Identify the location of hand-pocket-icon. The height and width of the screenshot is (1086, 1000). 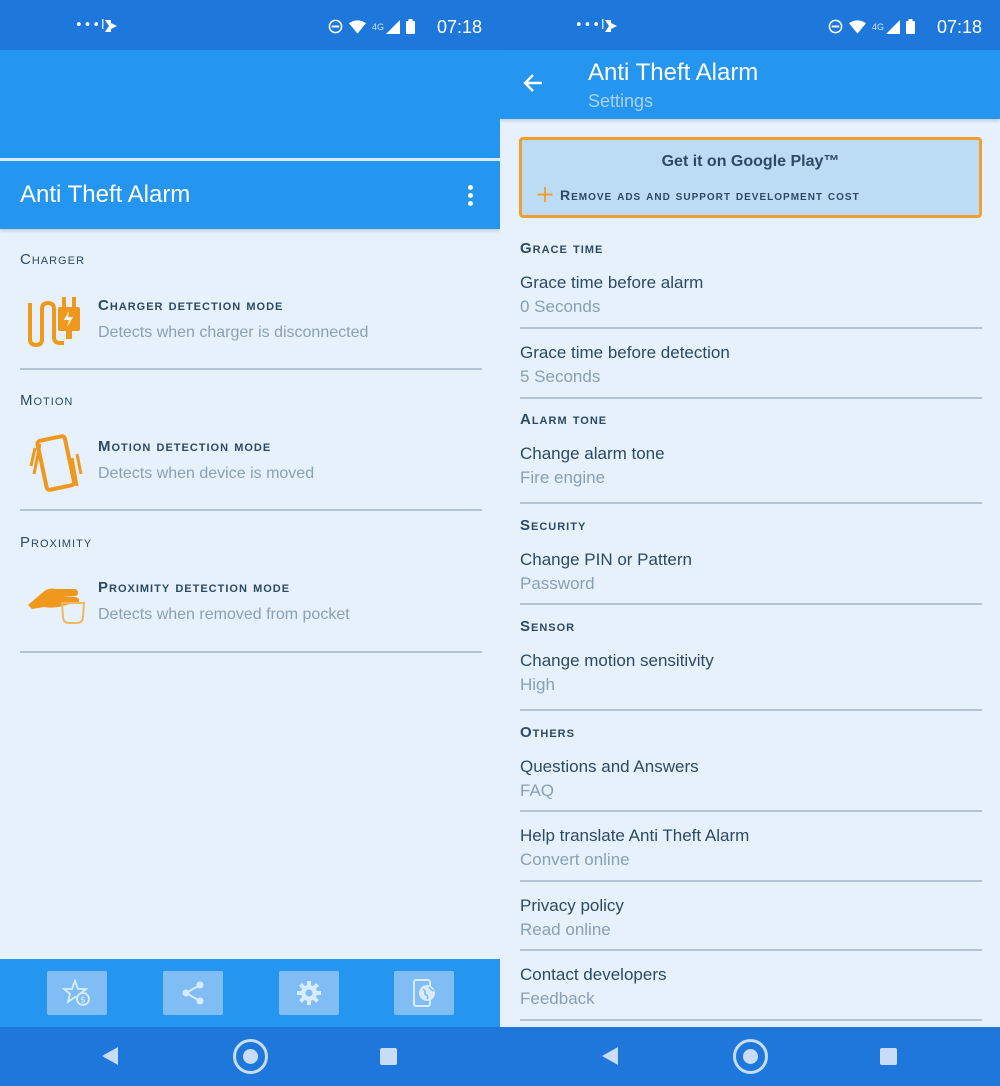
(56, 605).